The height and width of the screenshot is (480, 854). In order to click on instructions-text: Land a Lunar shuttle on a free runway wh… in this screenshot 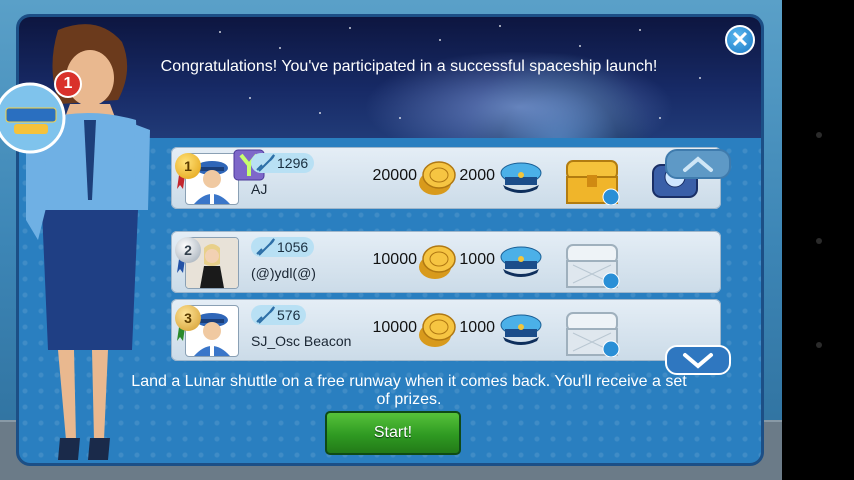, I will do `click(409, 390)`.